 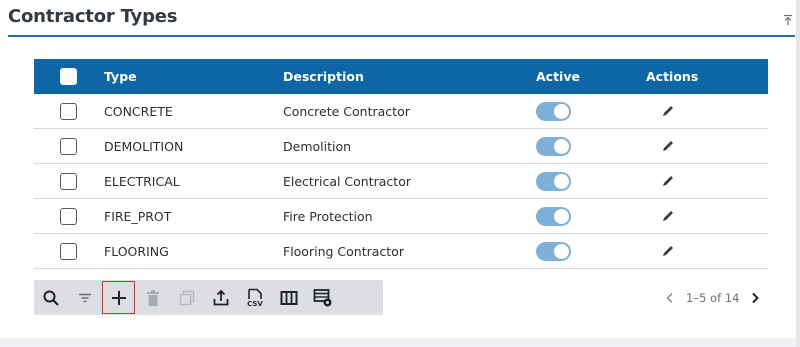 What do you see at coordinates (84, 297) in the screenshot?
I see `filter-icon` at bounding box center [84, 297].